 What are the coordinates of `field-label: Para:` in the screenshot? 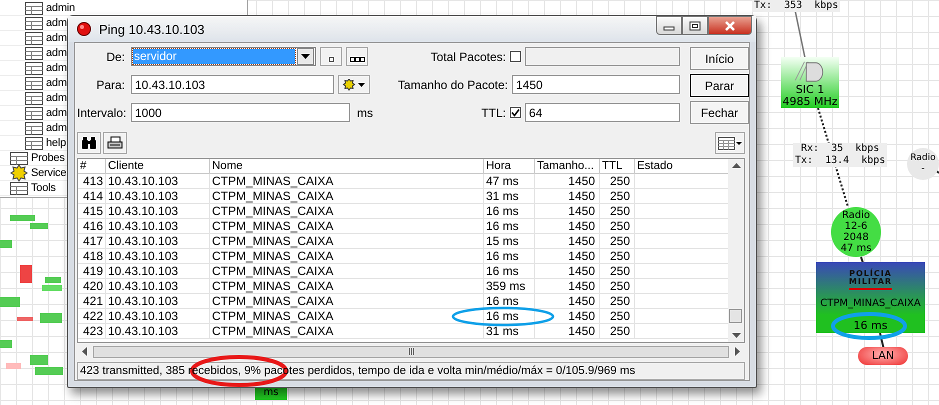 It's located at (110, 85).